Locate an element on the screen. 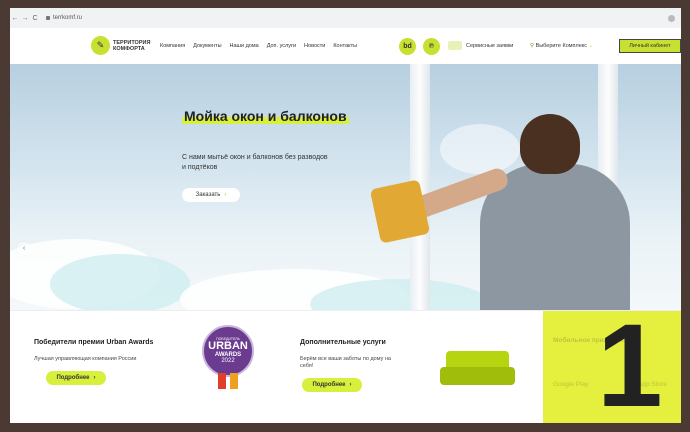 The width and height of the screenshot is (690, 432). leaf-icon: ⚲ is located at coordinates (532, 46).